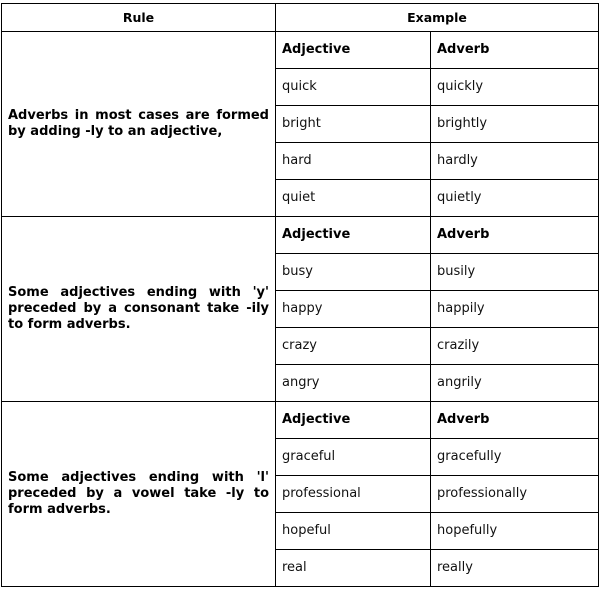 This screenshot has width=601, height=589. I want to click on adverb-cell: happily, so click(514, 309).